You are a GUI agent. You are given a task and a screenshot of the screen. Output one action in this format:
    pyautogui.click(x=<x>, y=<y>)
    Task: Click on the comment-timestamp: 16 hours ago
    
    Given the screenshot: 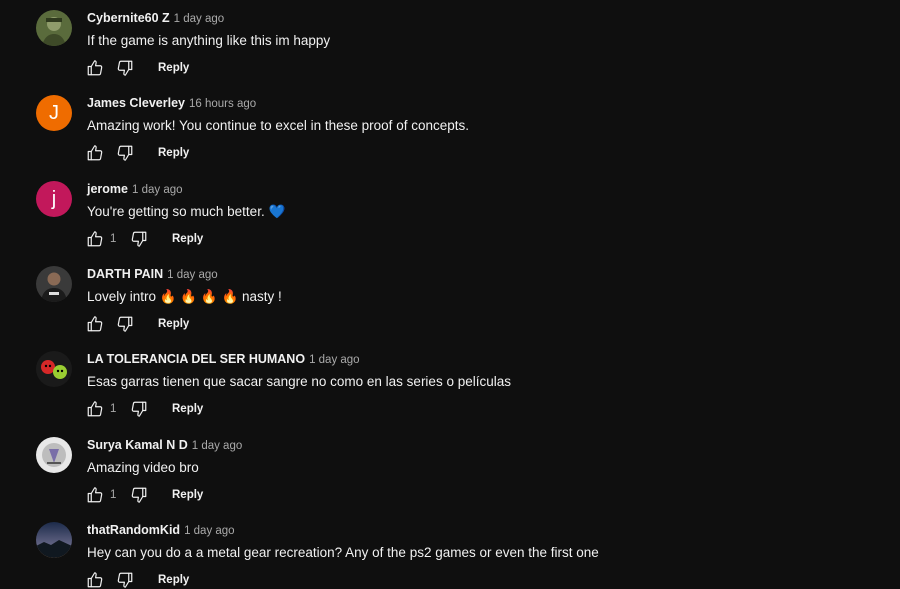 What is the action you would take?
    pyautogui.click(x=222, y=104)
    